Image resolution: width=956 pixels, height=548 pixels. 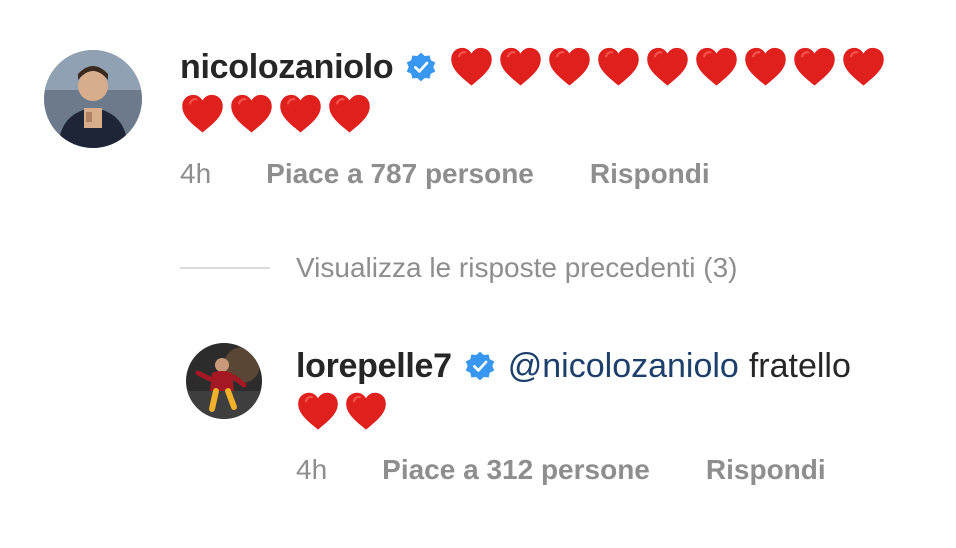 What do you see at coordinates (374, 366) in the screenshot?
I see `username-lorepelle7: lorepelle7` at bounding box center [374, 366].